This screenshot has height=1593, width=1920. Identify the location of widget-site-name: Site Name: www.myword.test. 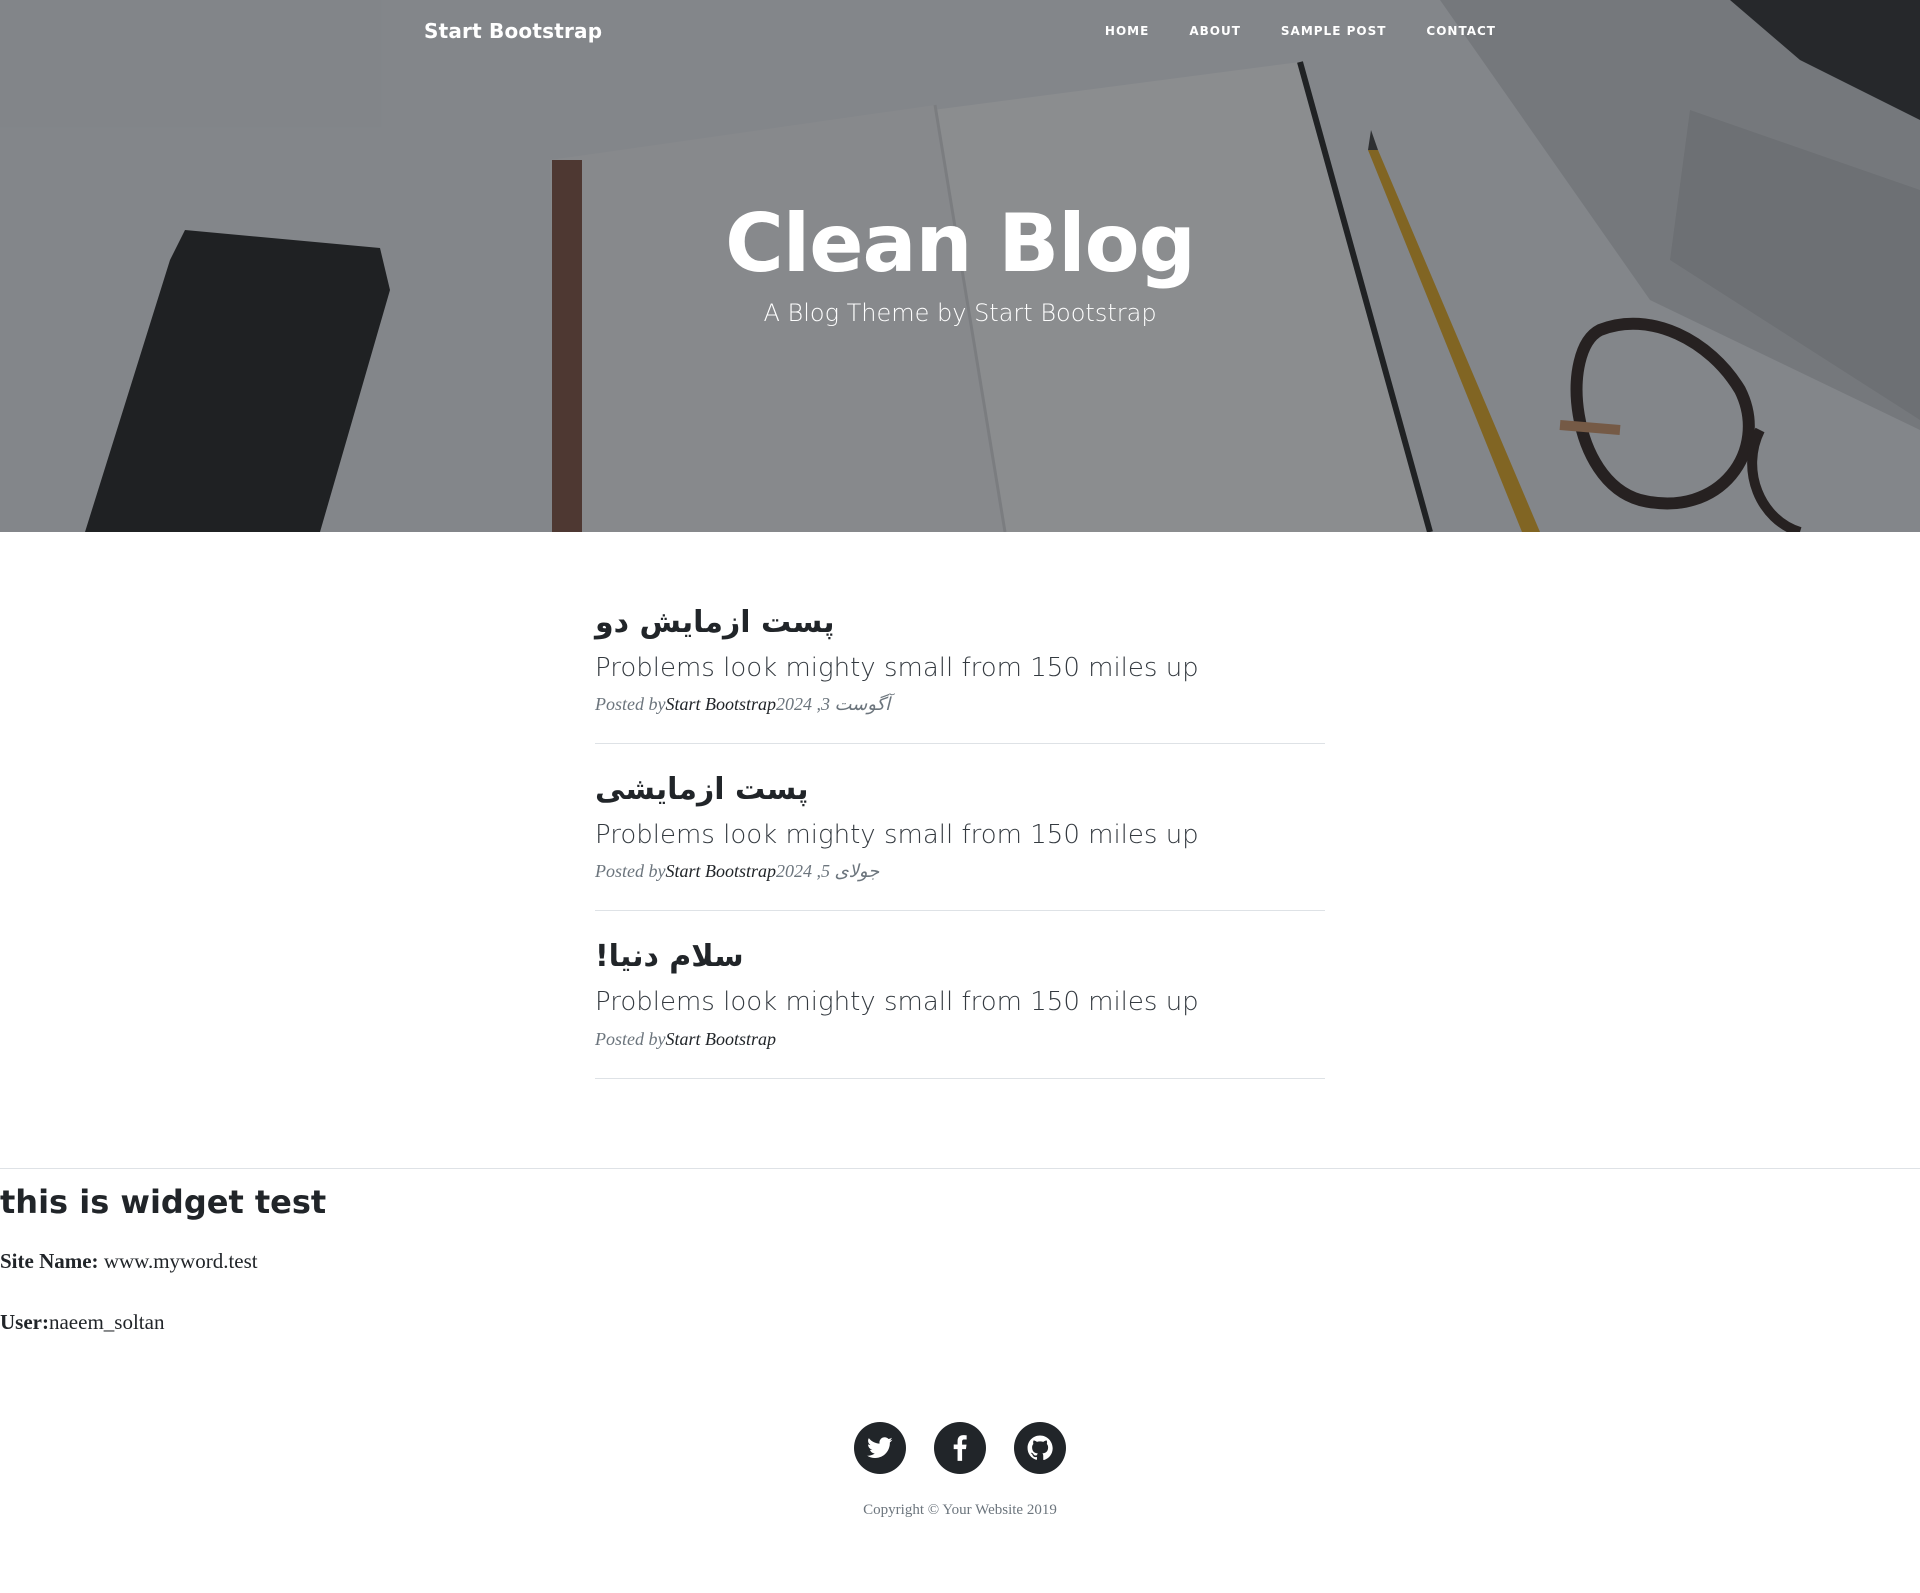
(400, 1261).